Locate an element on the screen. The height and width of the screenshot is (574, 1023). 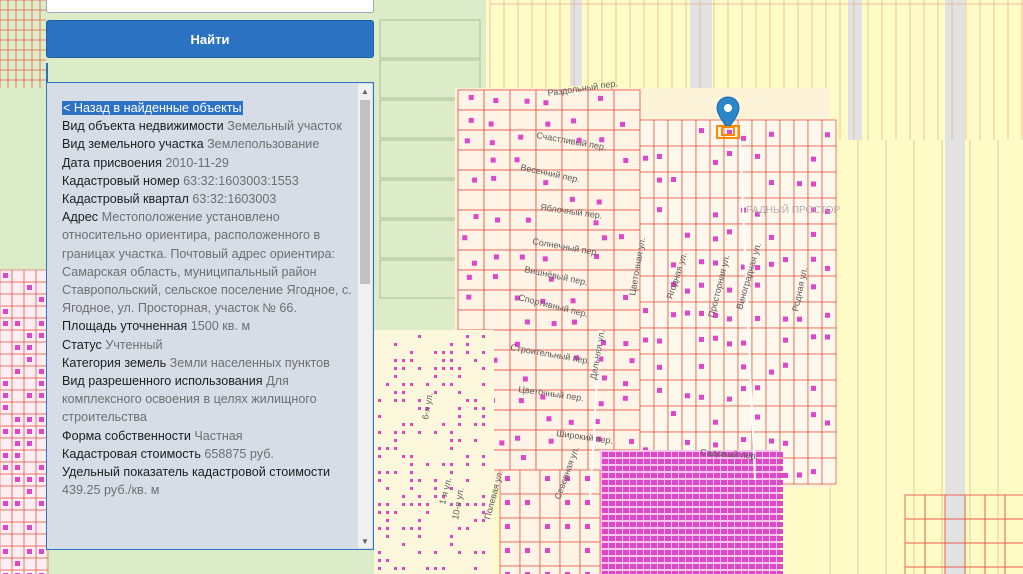
info-field-label: Вид объекта недвижимости is located at coordinates (143, 126).